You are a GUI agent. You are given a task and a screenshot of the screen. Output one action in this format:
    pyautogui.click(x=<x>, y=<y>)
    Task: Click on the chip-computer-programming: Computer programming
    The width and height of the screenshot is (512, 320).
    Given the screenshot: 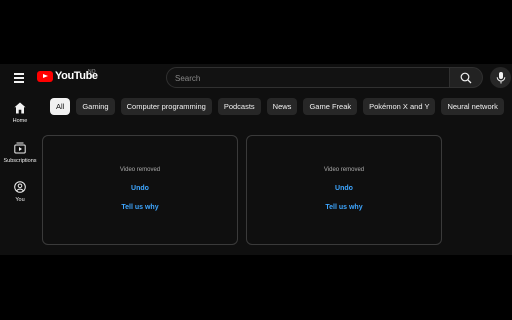 What is the action you would take?
    pyautogui.click(x=166, y=106)
    